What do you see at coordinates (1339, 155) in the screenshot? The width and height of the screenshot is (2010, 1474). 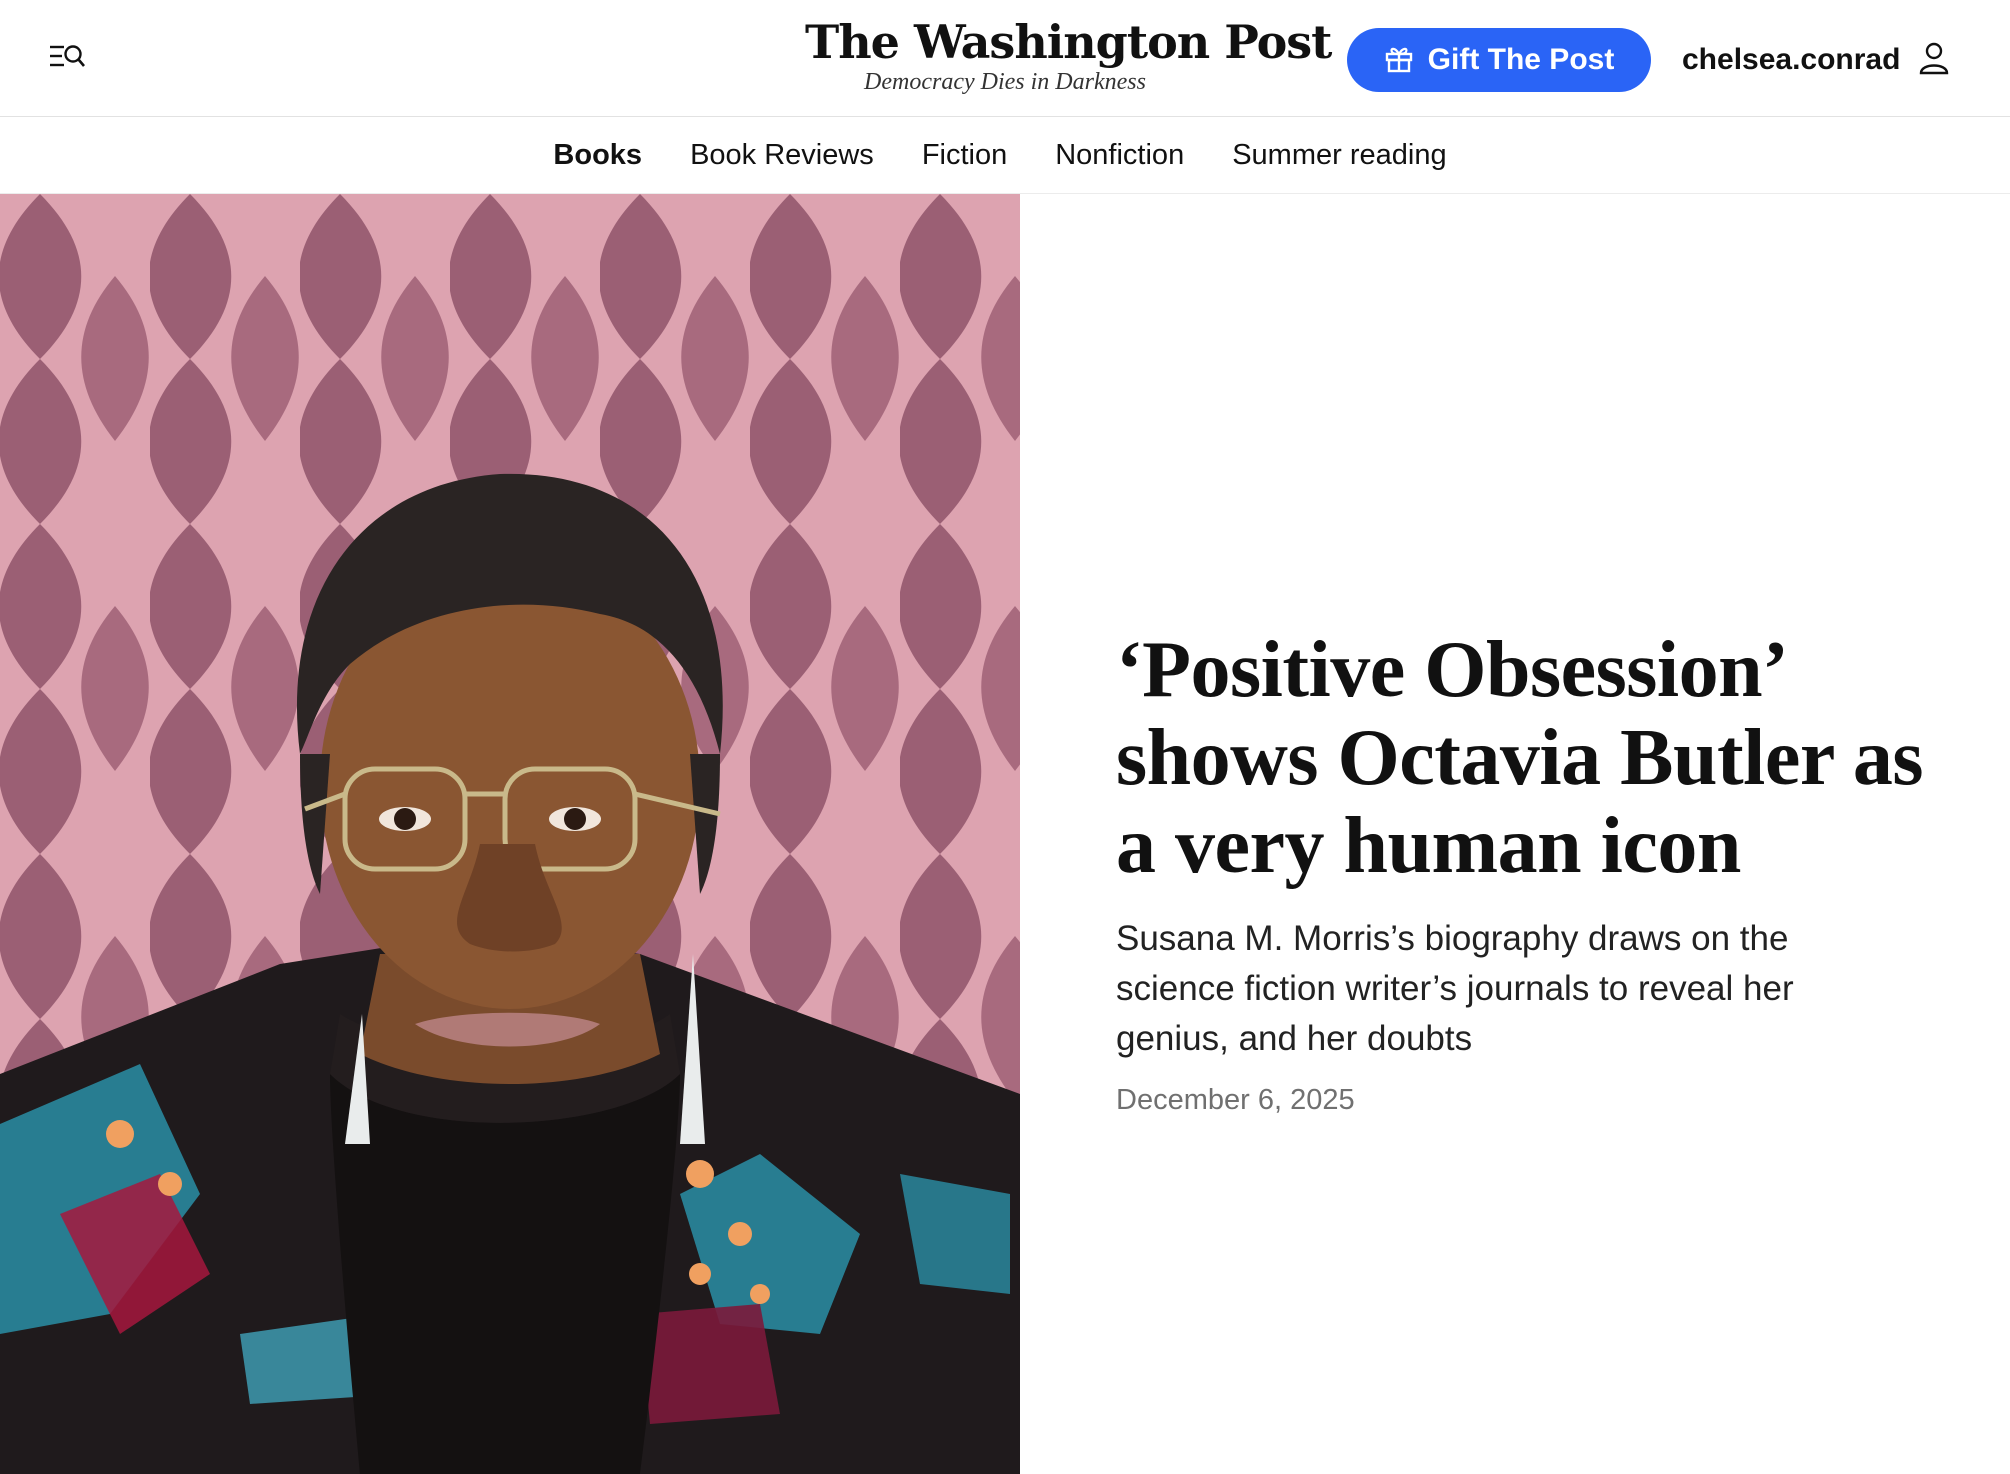 I see `nav-item-summer-reading: Summer reading` at bounding box center [1339, 155].